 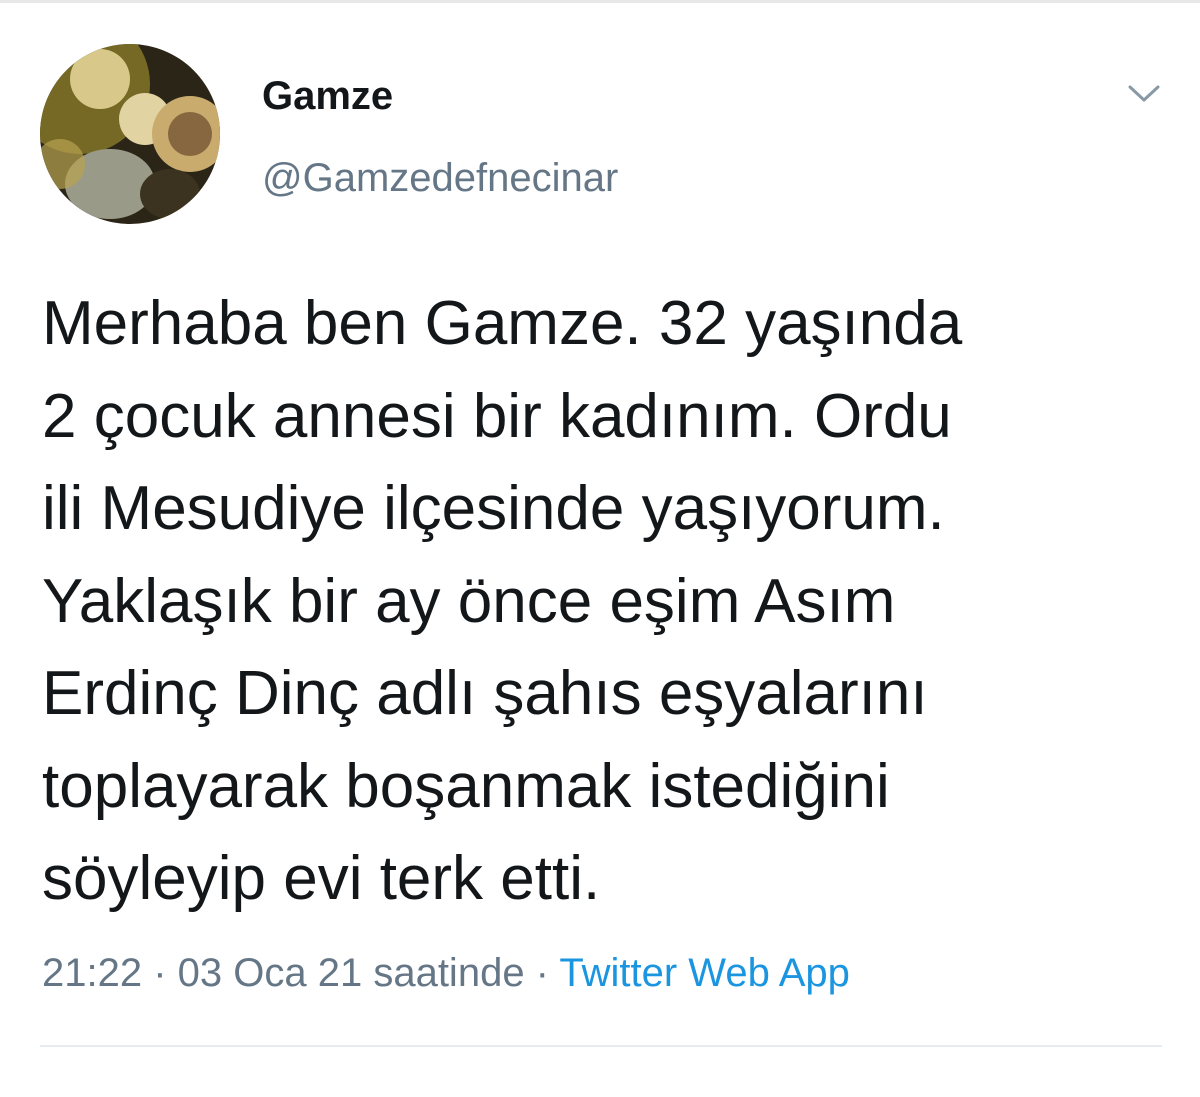 I want to click on tweet-text-line: 2 çocuk annesi bir kadınım. Ordu, so click(x=497, y=416).